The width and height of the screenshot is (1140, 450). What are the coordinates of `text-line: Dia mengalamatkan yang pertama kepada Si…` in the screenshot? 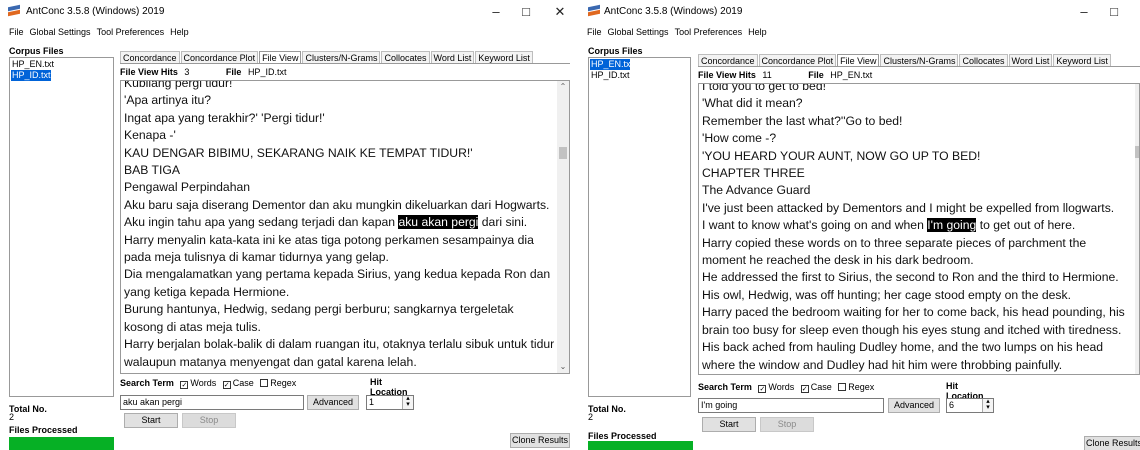 It's located at (337, 283).